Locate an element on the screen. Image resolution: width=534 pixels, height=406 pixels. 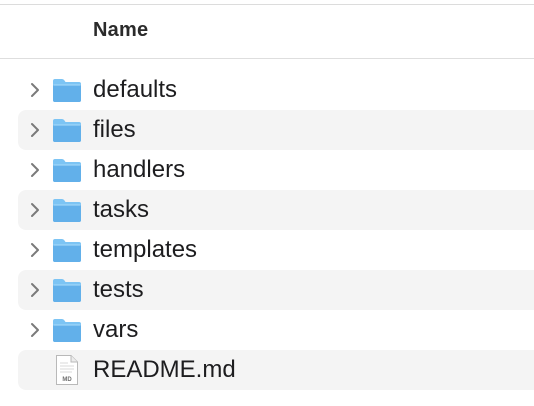
list-item-folder: files is located at coordinates (267, 130).